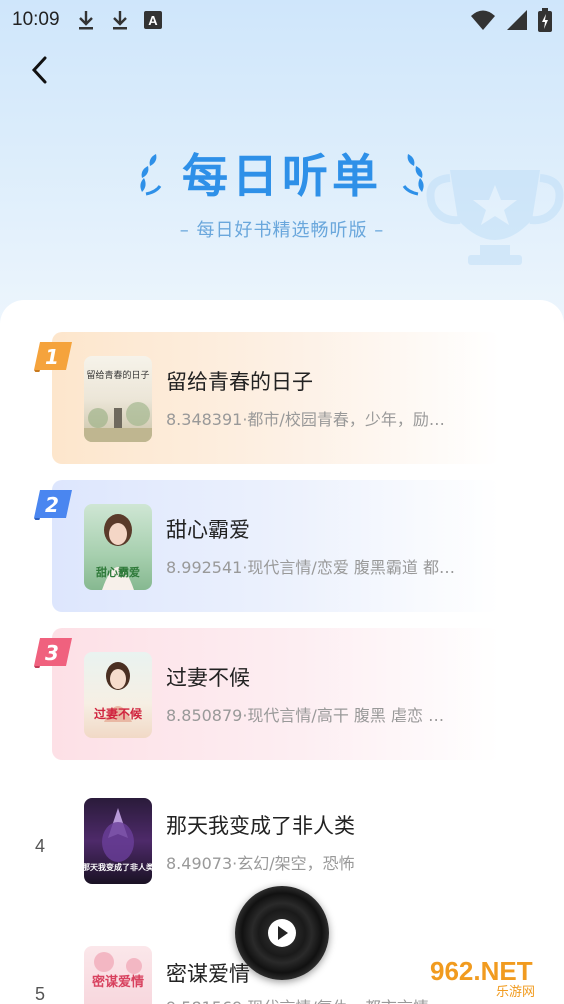  I want to click on svg-text: A, so click(153, 20).